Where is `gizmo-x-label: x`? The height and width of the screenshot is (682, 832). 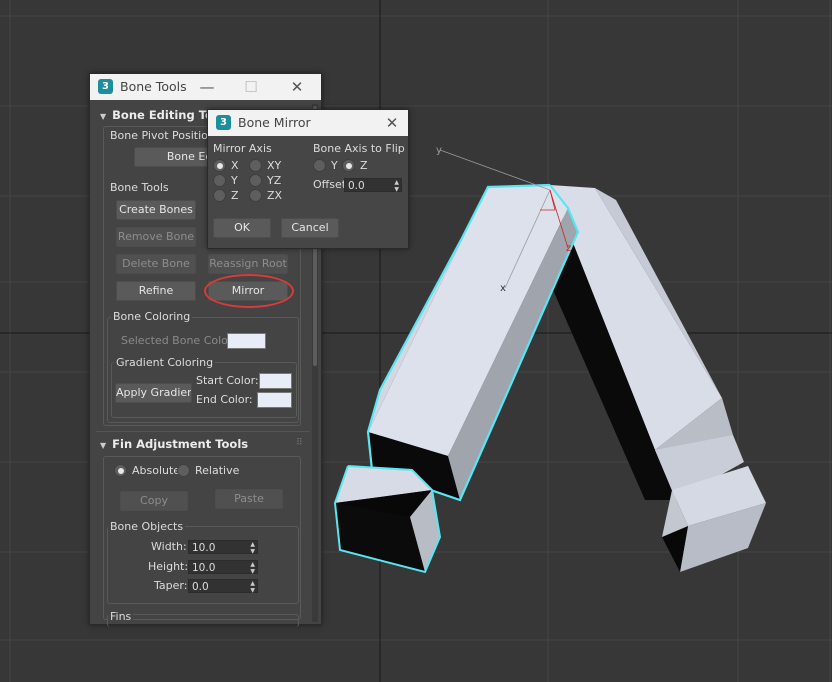
gizmo-x-label: x is located at coordinates (503, 288).